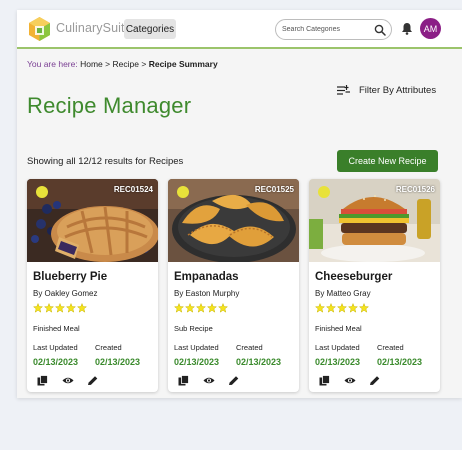 This screenshot has height=450, width=462. I want to click on search-box, so click(333, 29).